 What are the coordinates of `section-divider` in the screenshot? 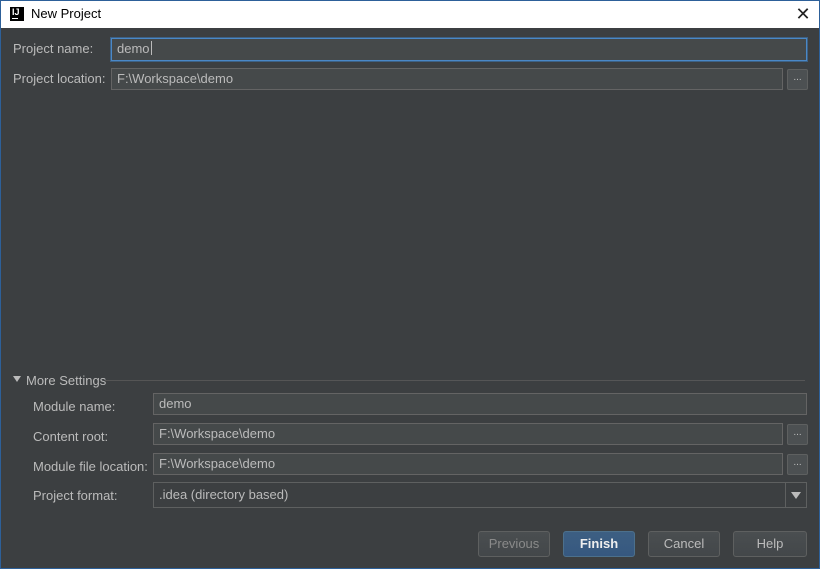 It's located at (455, 380).